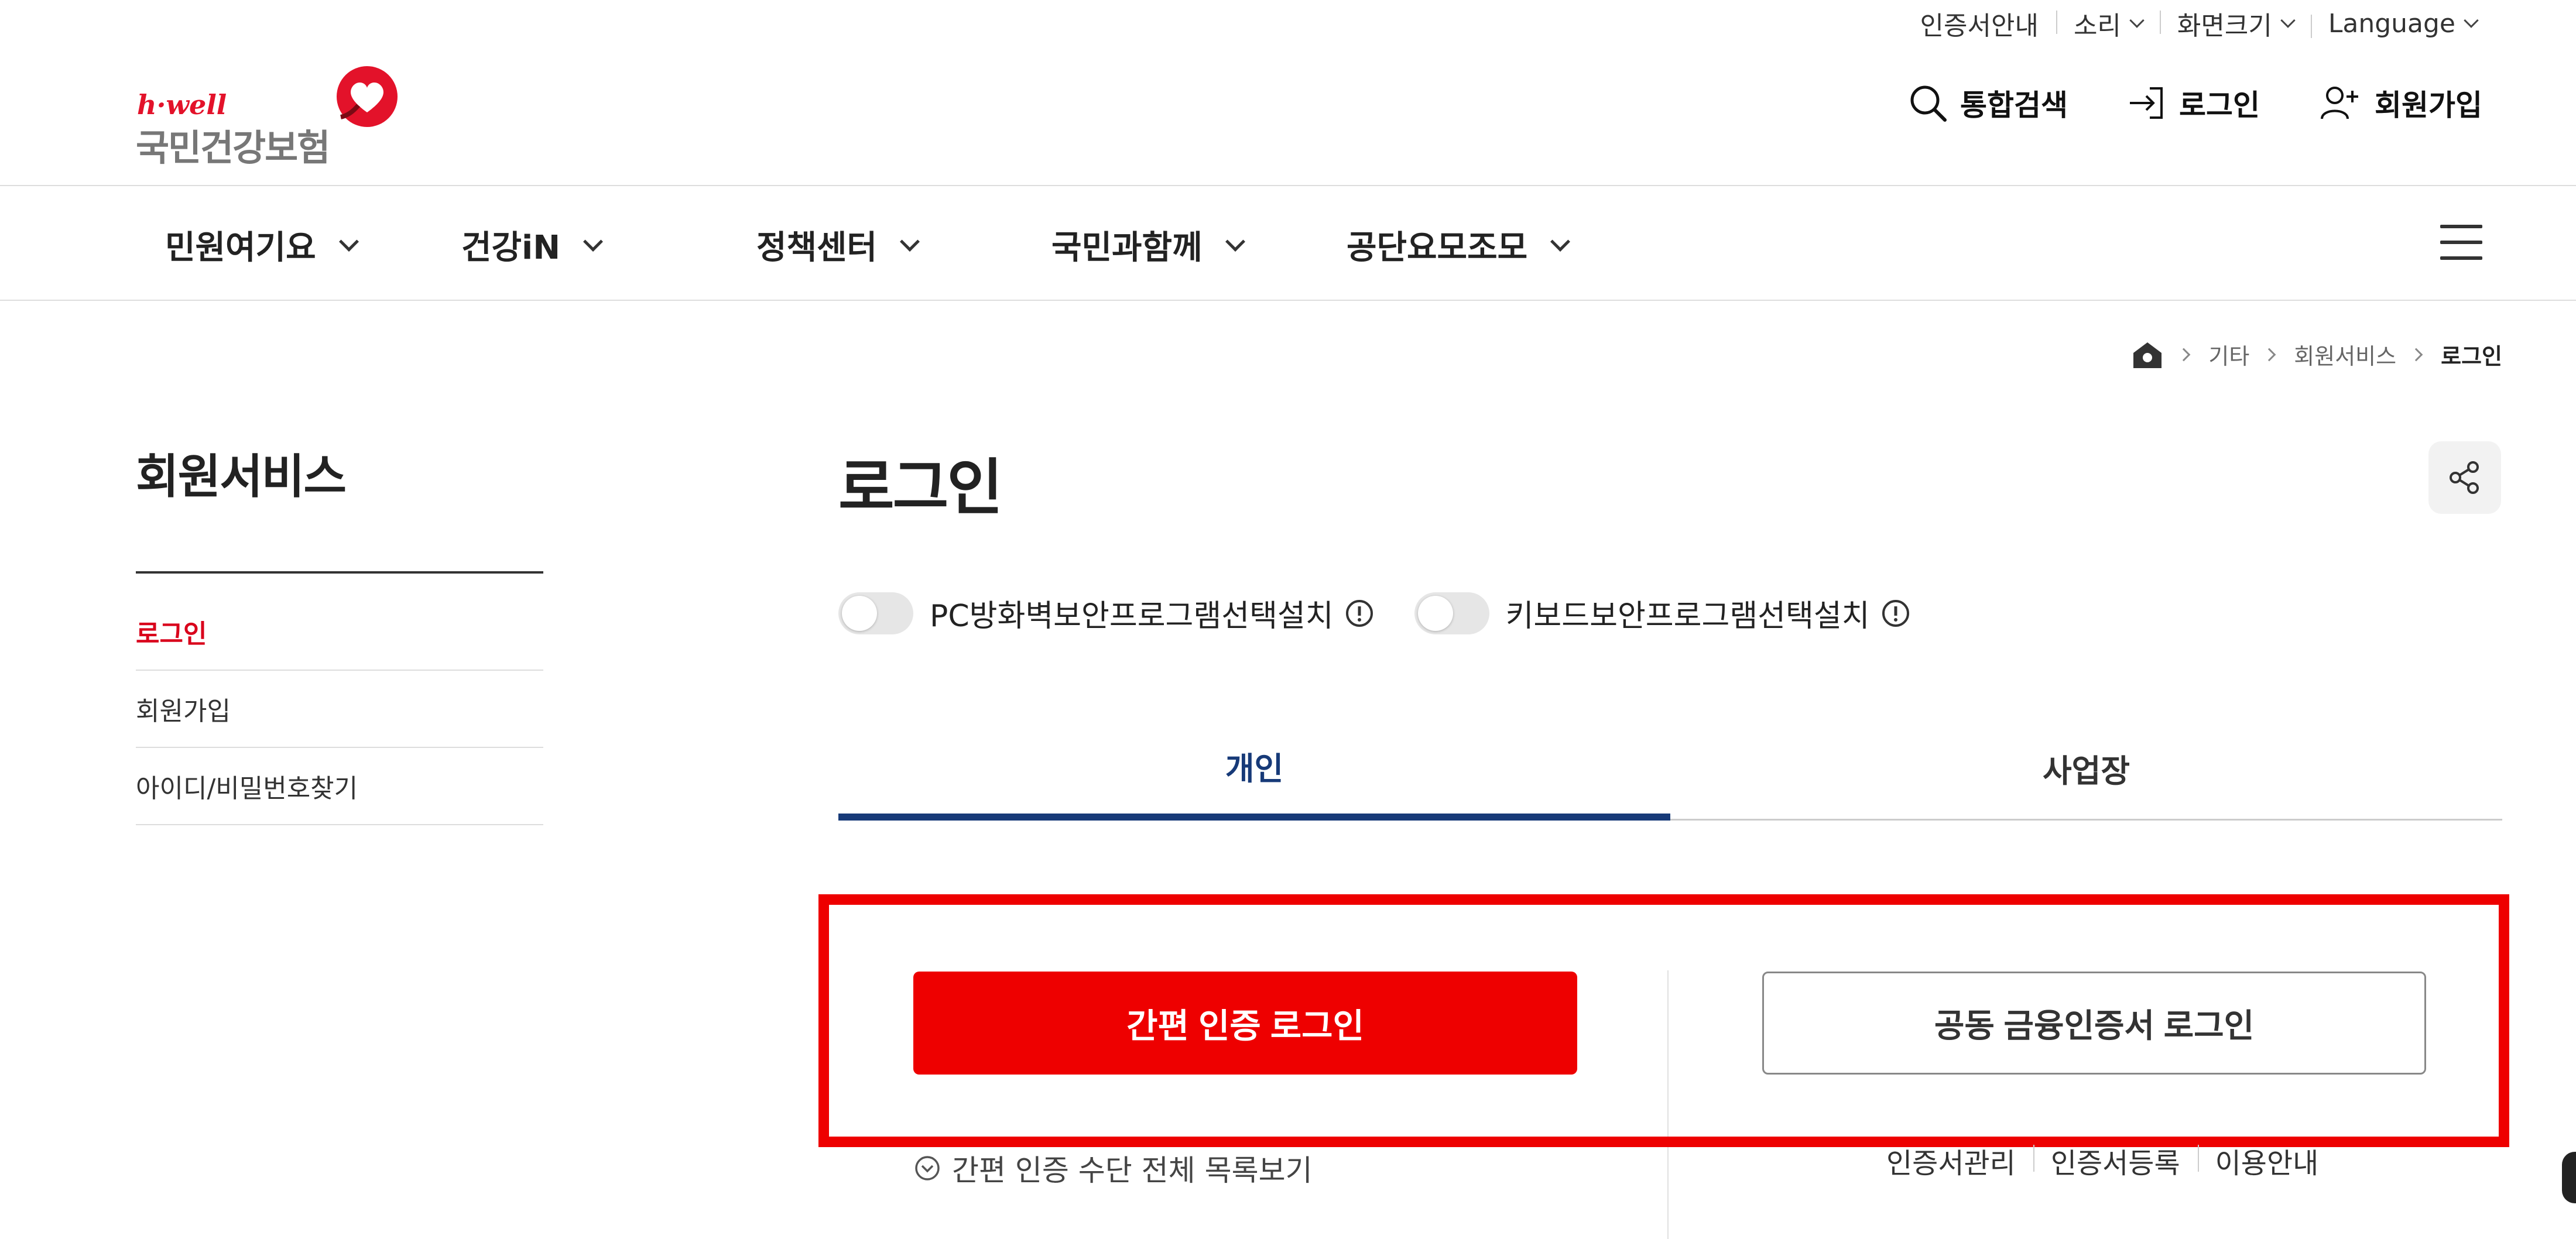 Image resolution: width=2576 pixels, height=1239 pixels. Describe the element at coordinates (2097, 26) in the screenshot. I see `util-label: 소리` at that location.